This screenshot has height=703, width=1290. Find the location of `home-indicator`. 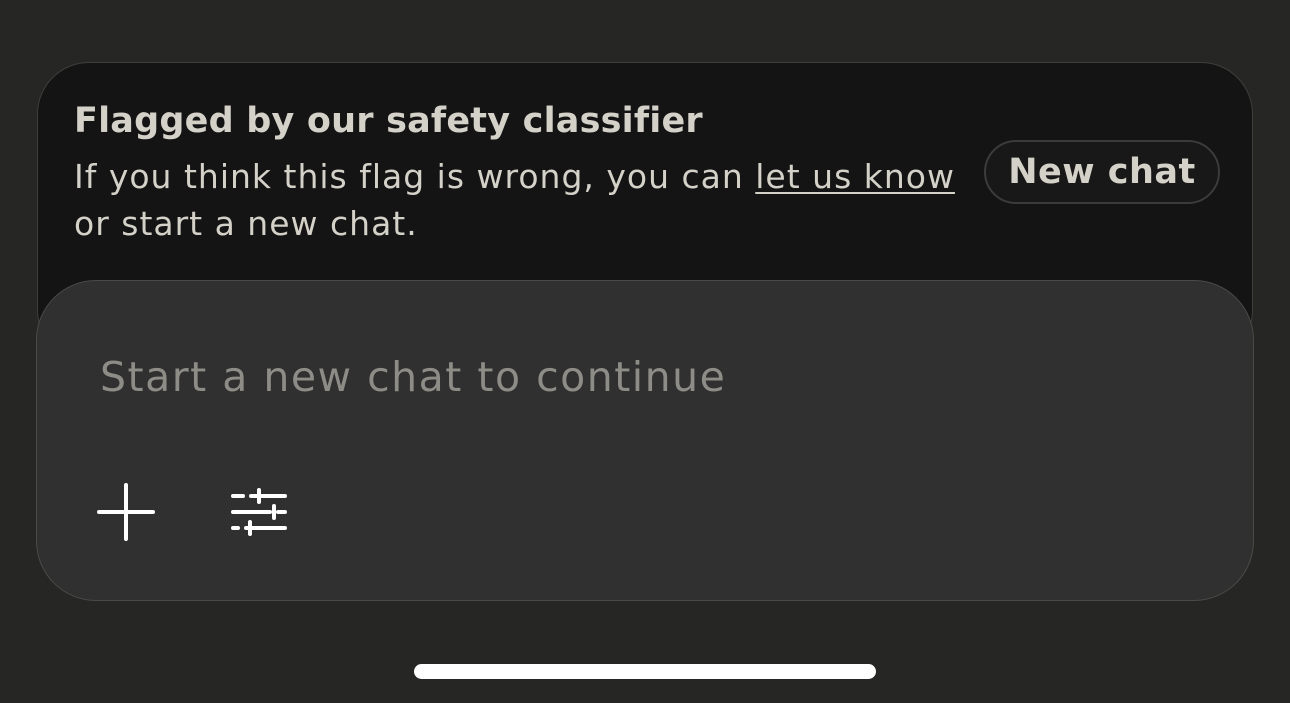

home-indicator is located at coordinates (645, 671).